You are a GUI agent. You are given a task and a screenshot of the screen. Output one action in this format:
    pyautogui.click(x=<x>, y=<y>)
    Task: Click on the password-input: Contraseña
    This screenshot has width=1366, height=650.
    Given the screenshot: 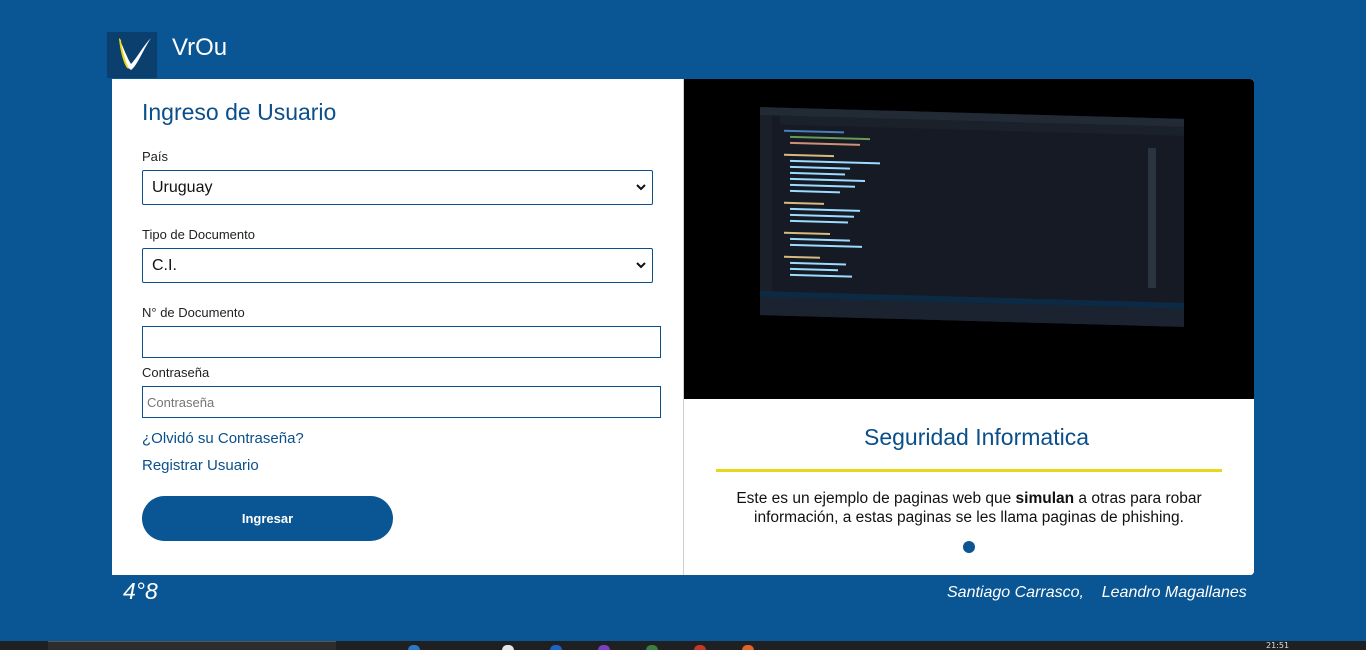 What is the action you would take?
    pyautogui.click(x=401, y=402)
    